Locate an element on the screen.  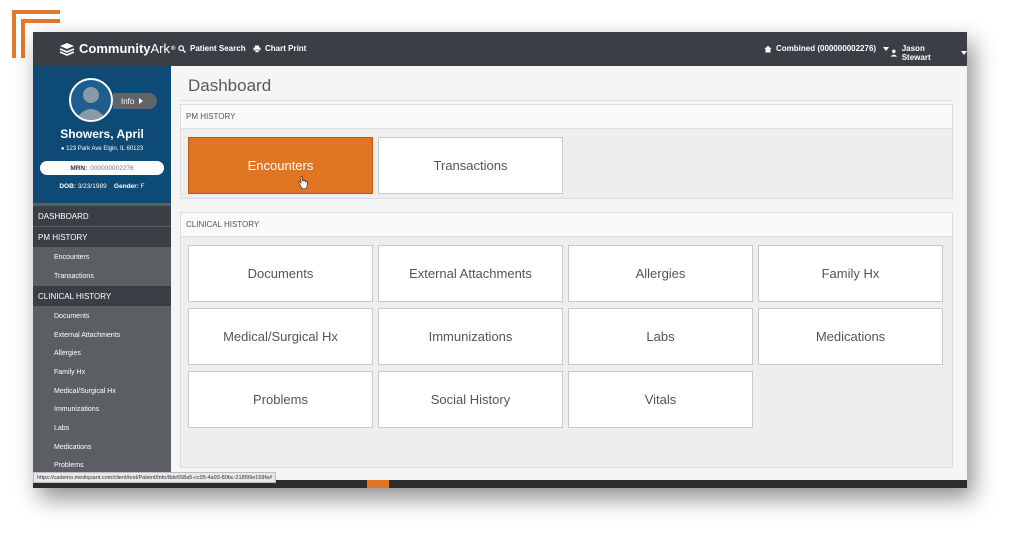
sidebar-item-dashboard: DASHBOARD is located at coordinates (102, 216).